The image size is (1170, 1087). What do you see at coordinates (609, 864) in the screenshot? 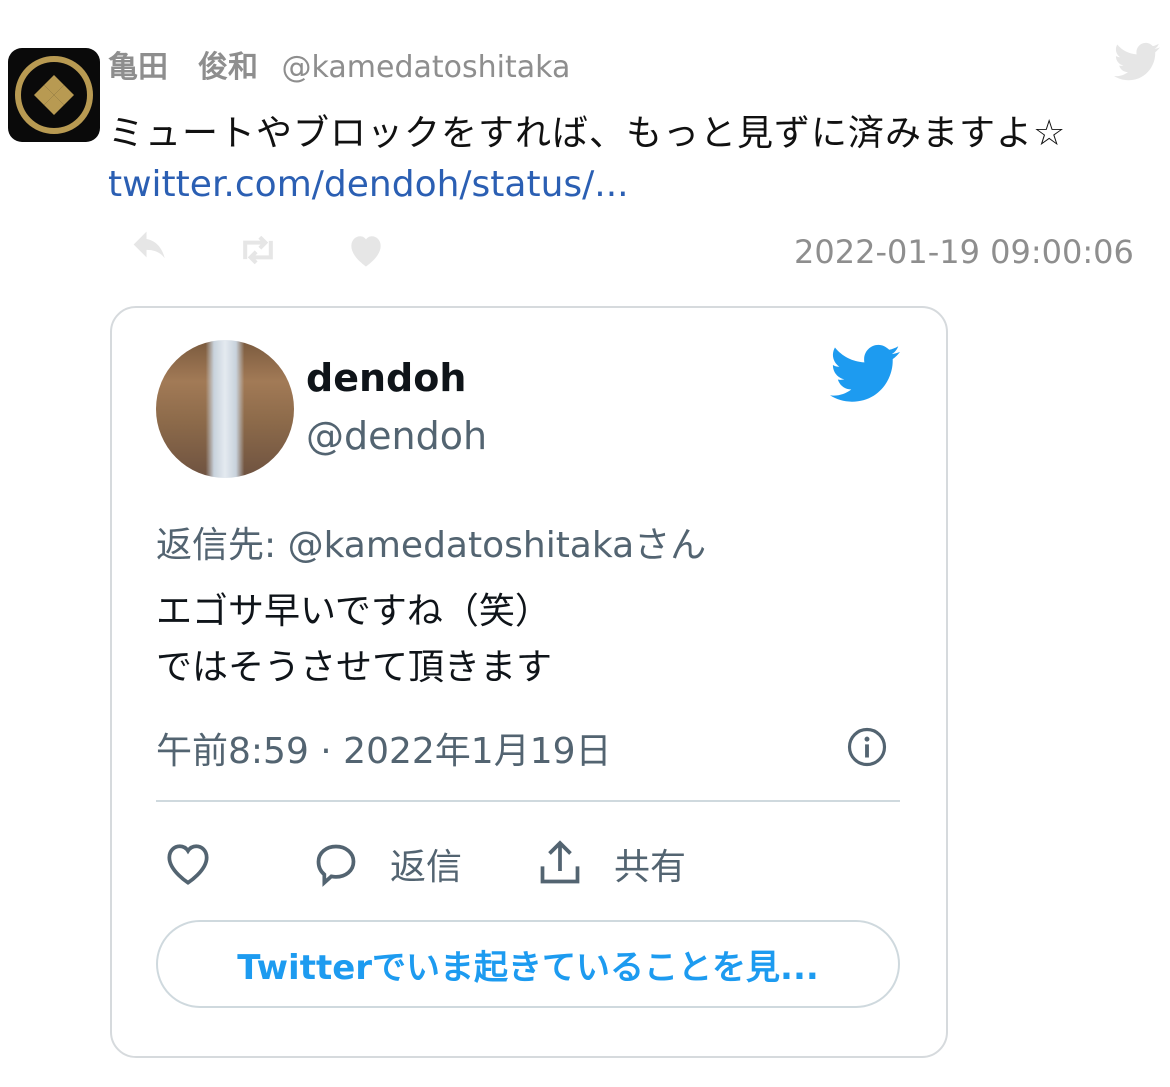
I see `share-button: 共有` at bounding box center [609, 864].